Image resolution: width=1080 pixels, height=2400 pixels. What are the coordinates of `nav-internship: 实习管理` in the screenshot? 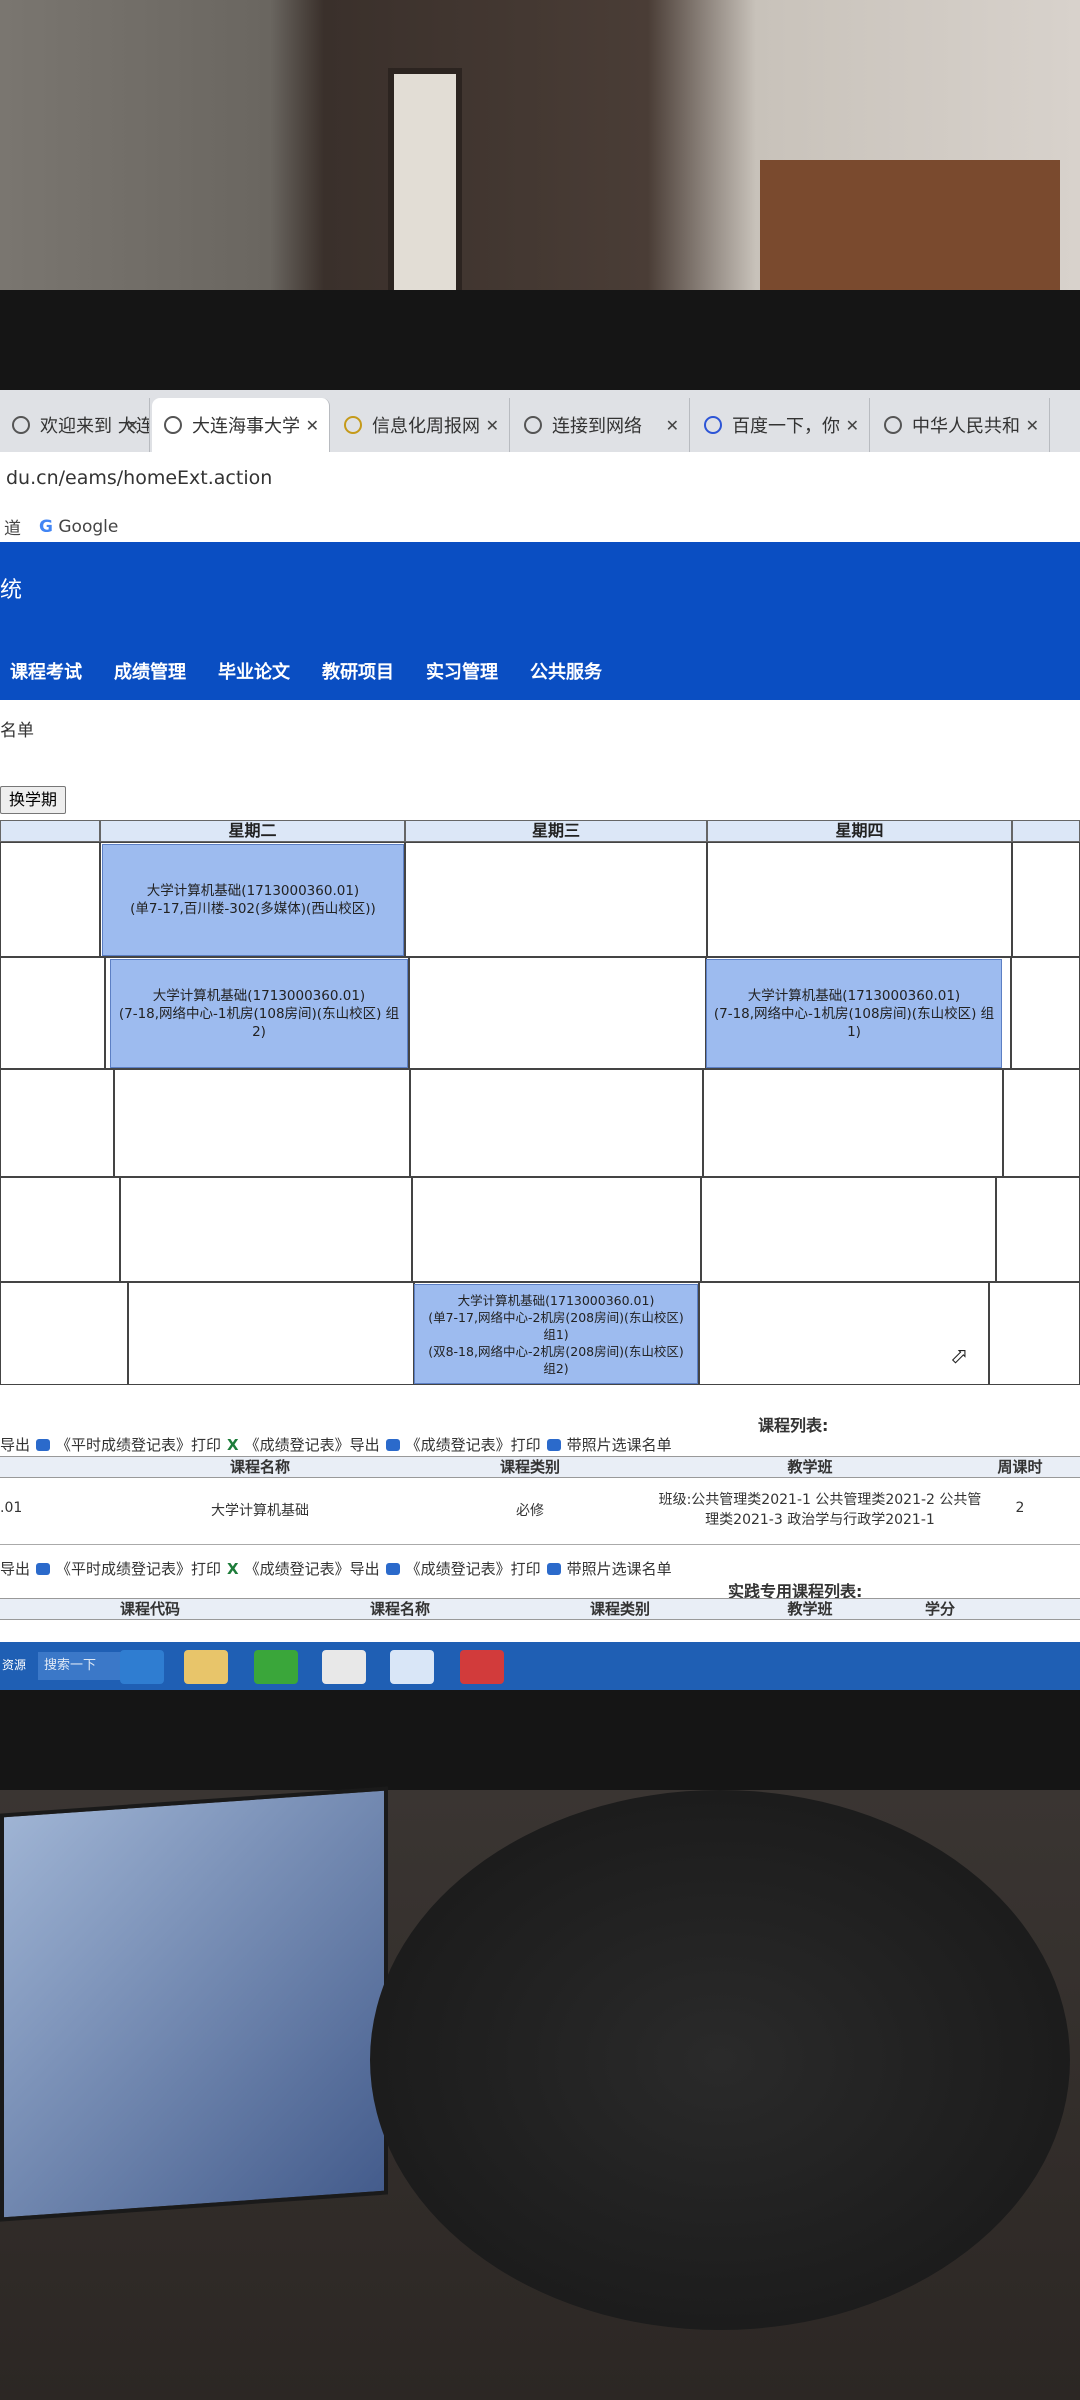 It's located at (462, 671).